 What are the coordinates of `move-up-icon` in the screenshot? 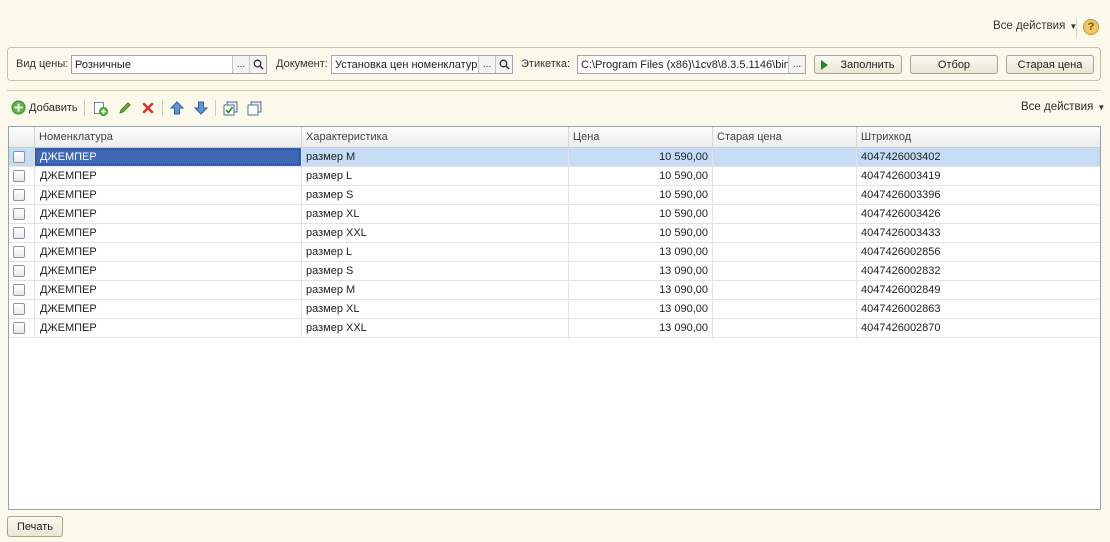 It's located at (177, 108).